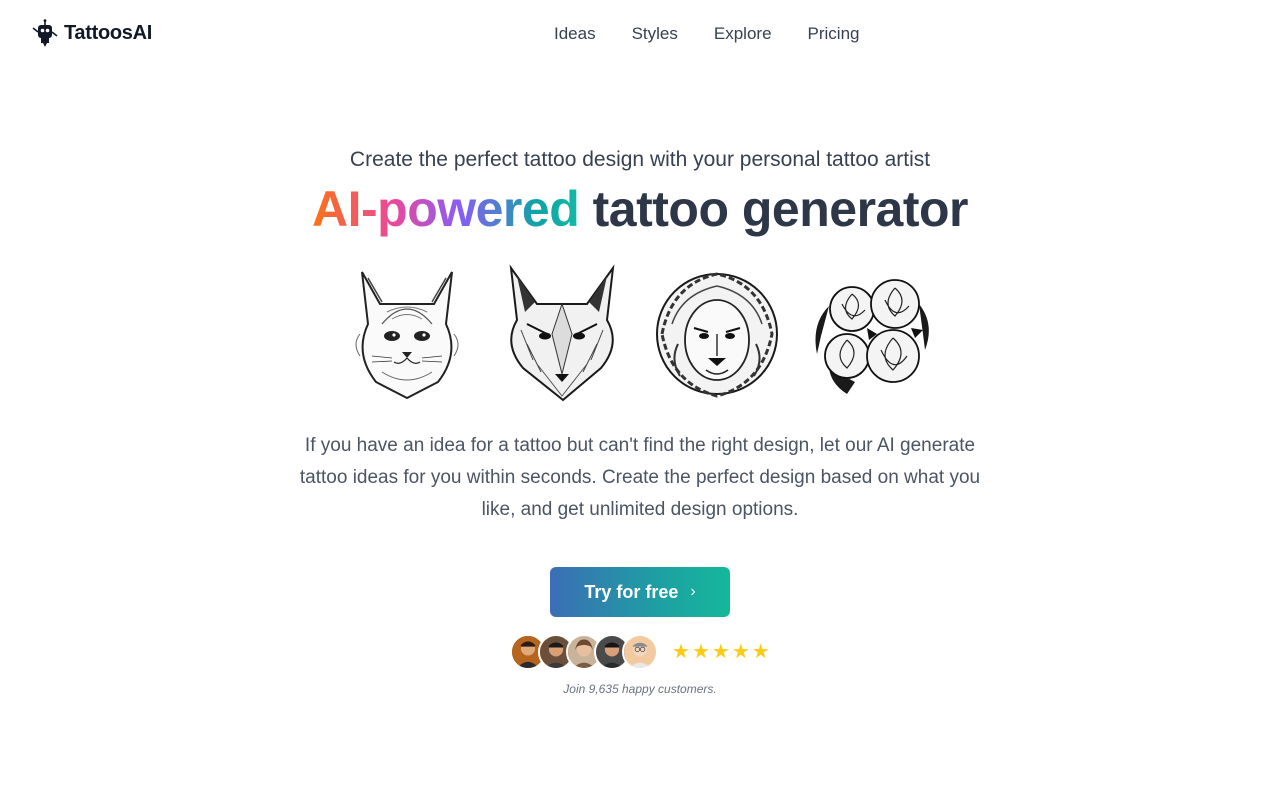  I want to click on chevron-right-icon: ›, so click(693, 591).